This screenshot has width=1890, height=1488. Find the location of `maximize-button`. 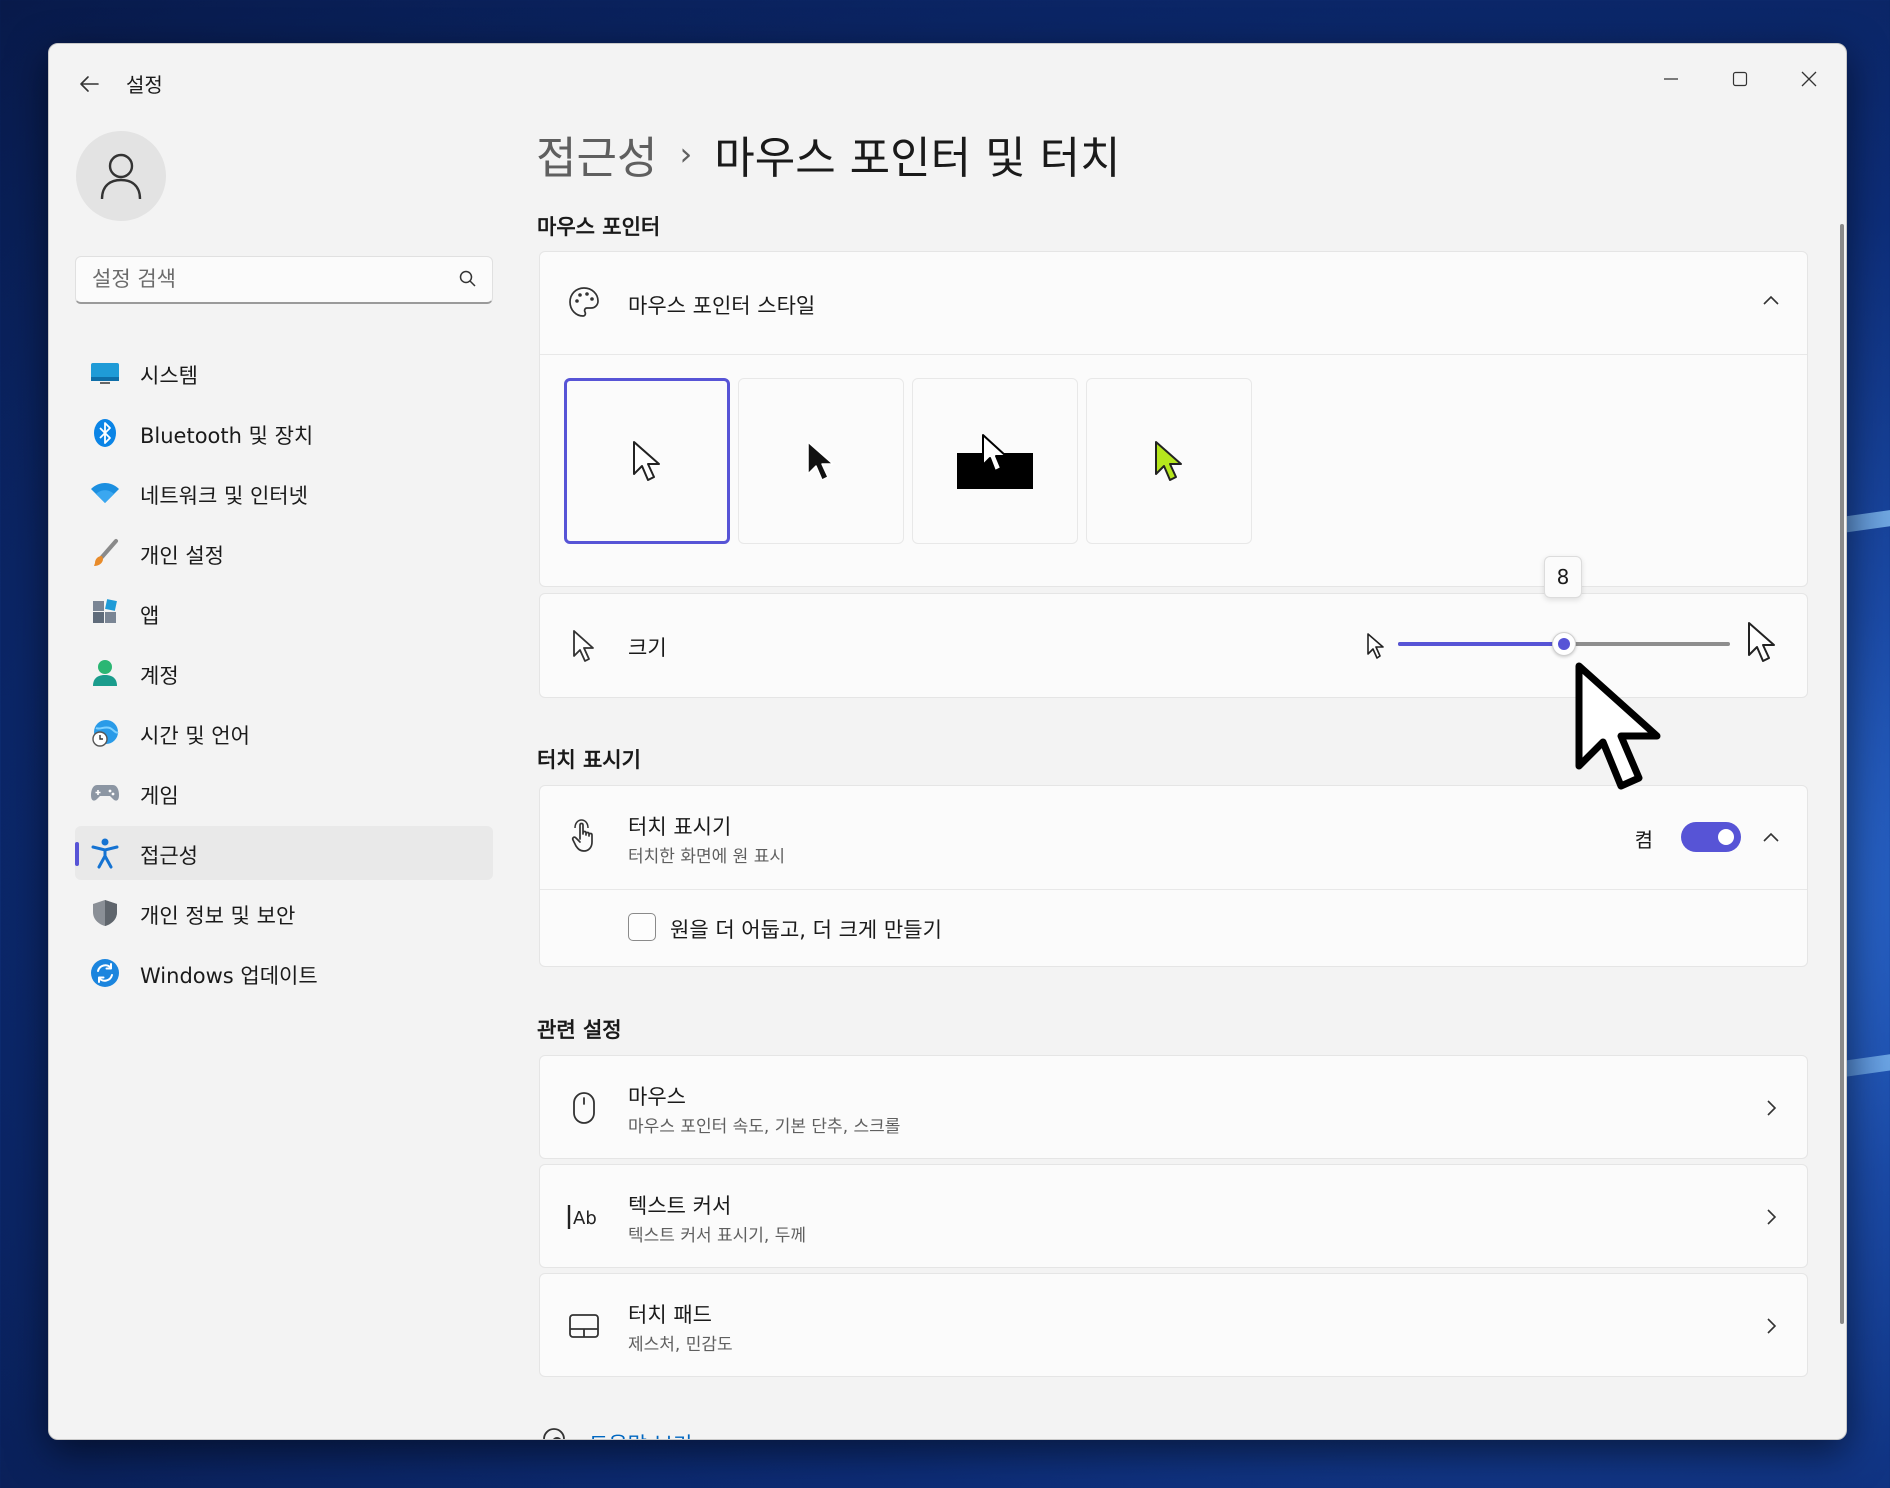

maximize-button is located at coordinates (1740, 79).